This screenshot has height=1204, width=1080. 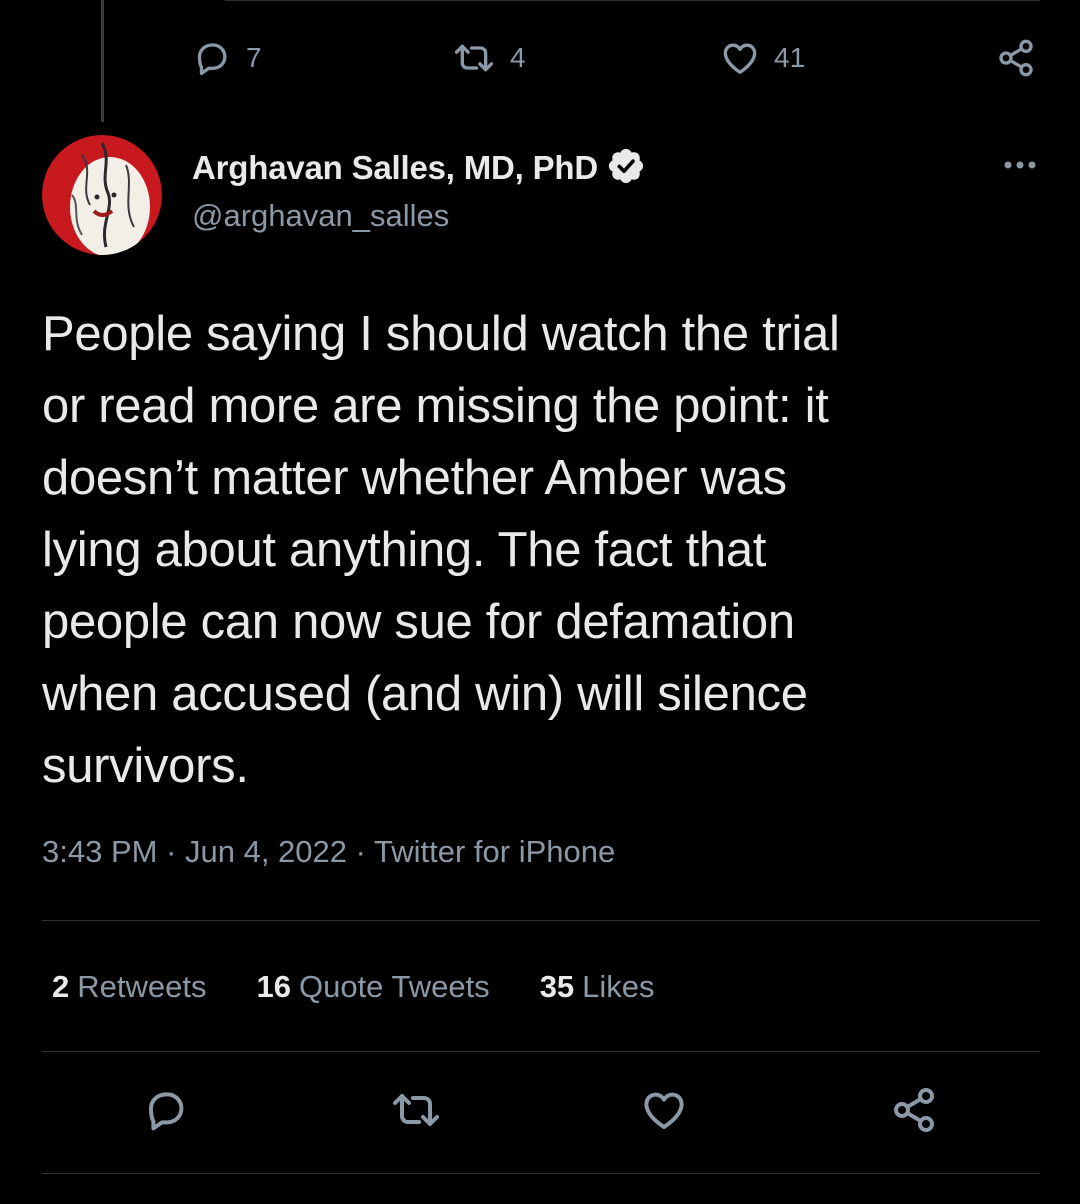 What do you see at coordinates (142, 986) in the screenshot?
I see `retweets-label: Retweets` at bounding box center [142, 986].